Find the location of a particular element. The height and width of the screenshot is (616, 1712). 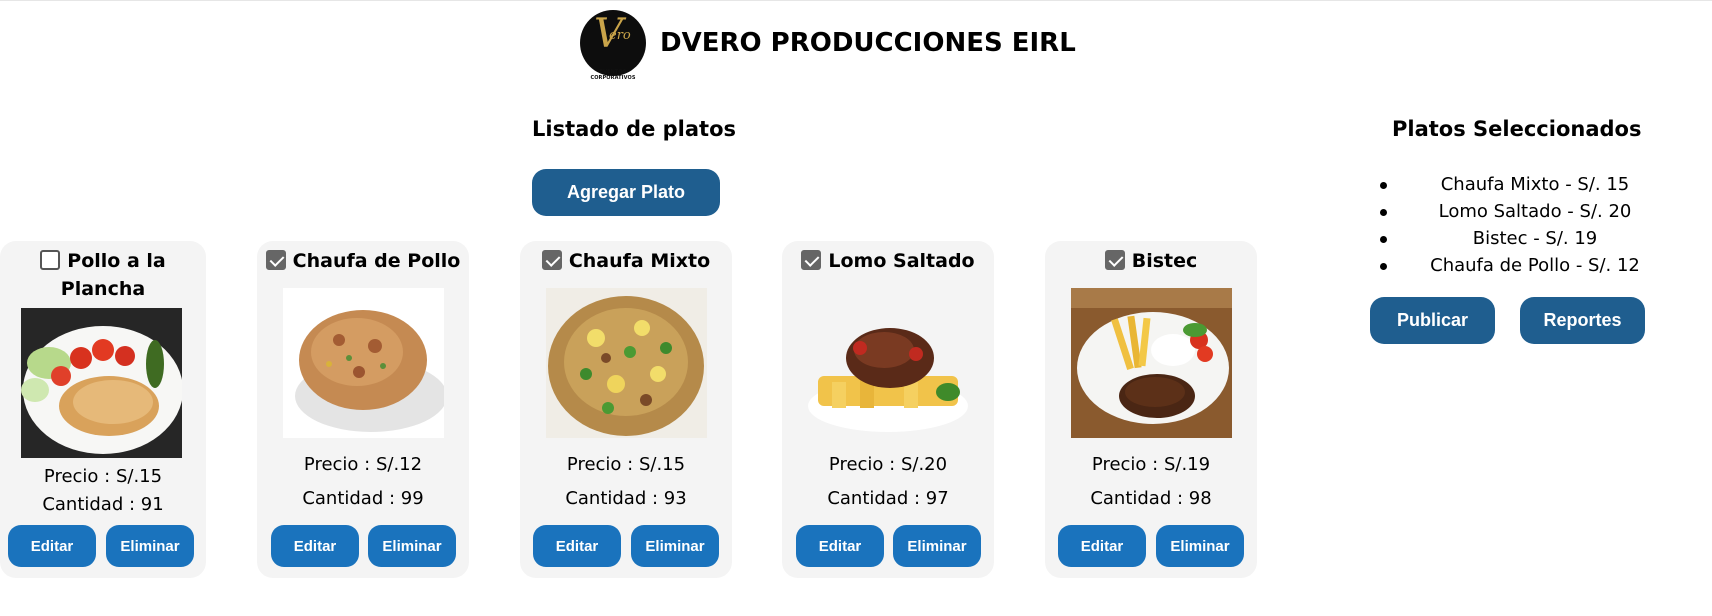

dish-title: Pollo a la Plancha is located at coordinates (103, 275).